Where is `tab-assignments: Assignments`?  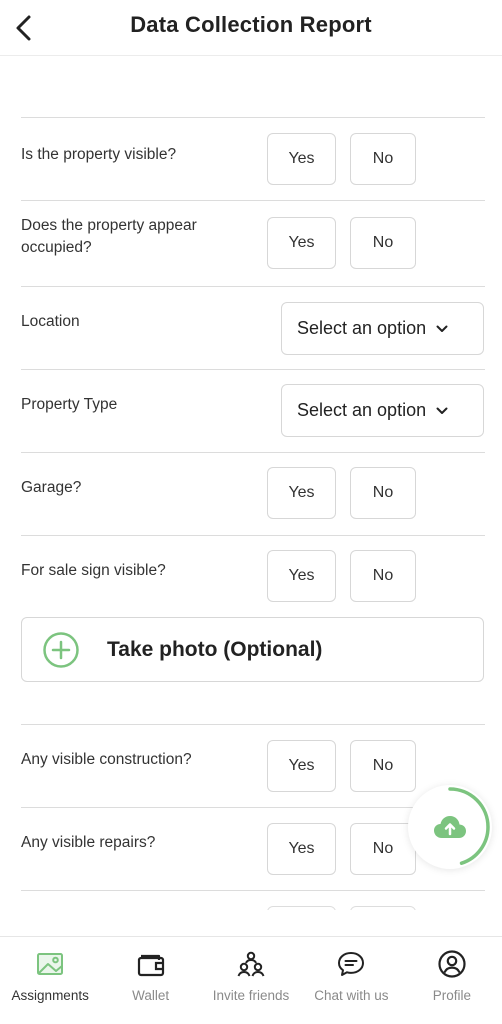 tab-assignments: Assignments is located at coordinates (50, 980).